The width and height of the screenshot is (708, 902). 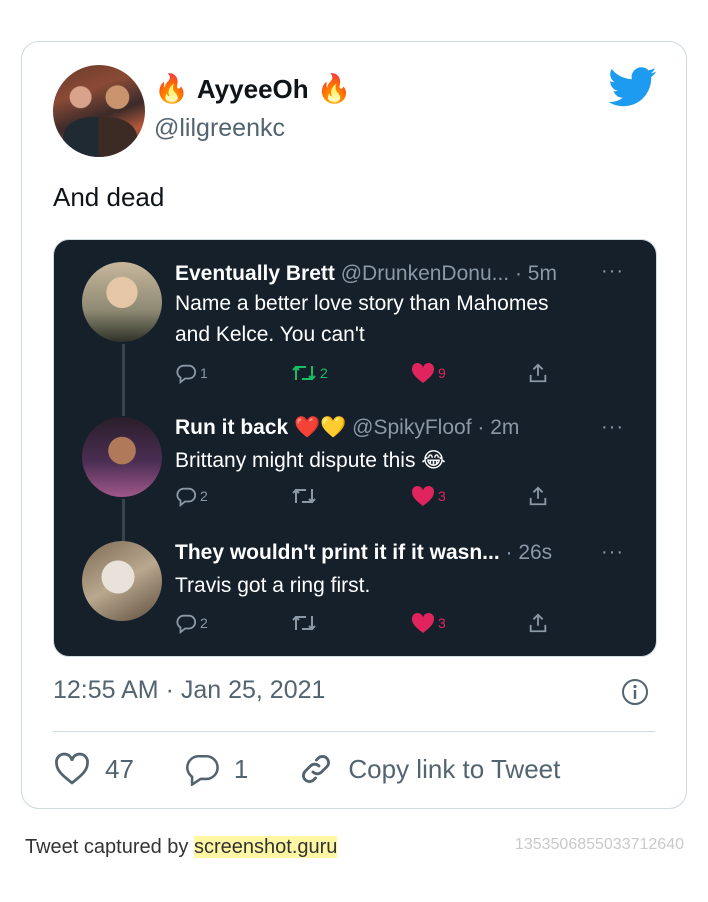 I want to click on retweet-action: 2, so click(x=309, y=373).